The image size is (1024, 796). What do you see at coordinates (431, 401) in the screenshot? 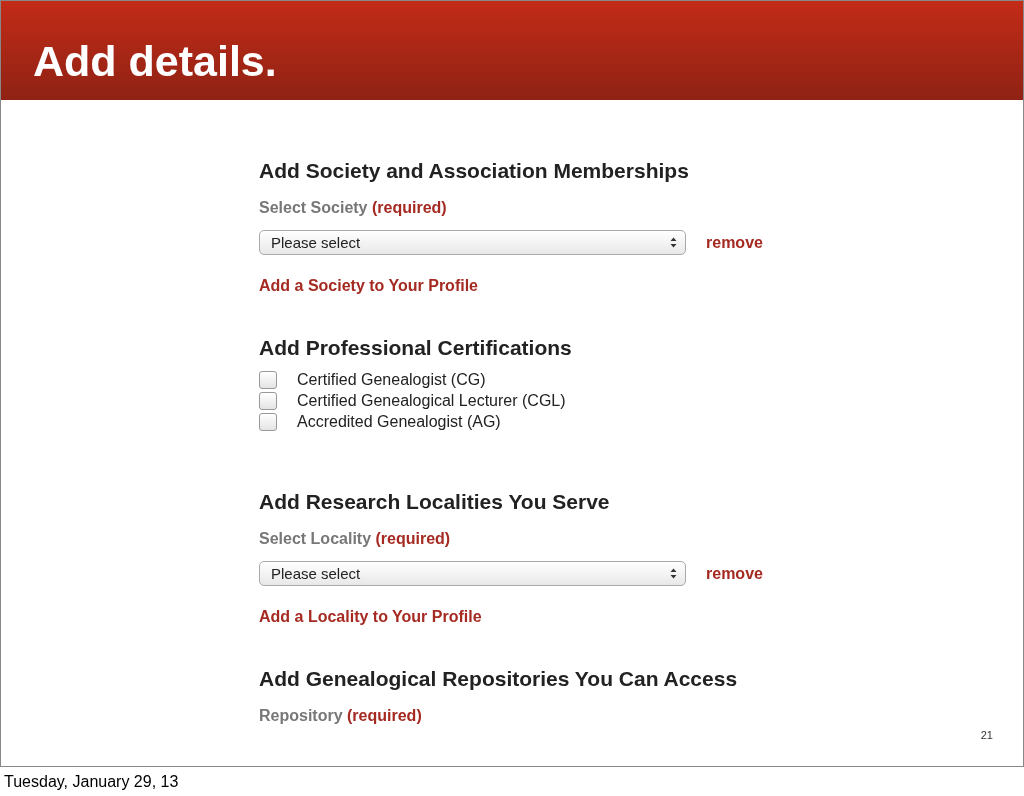
I see `checkbox-label: Certified Genealogical Lecturer (CGL)` at bounding box center [431, 401].